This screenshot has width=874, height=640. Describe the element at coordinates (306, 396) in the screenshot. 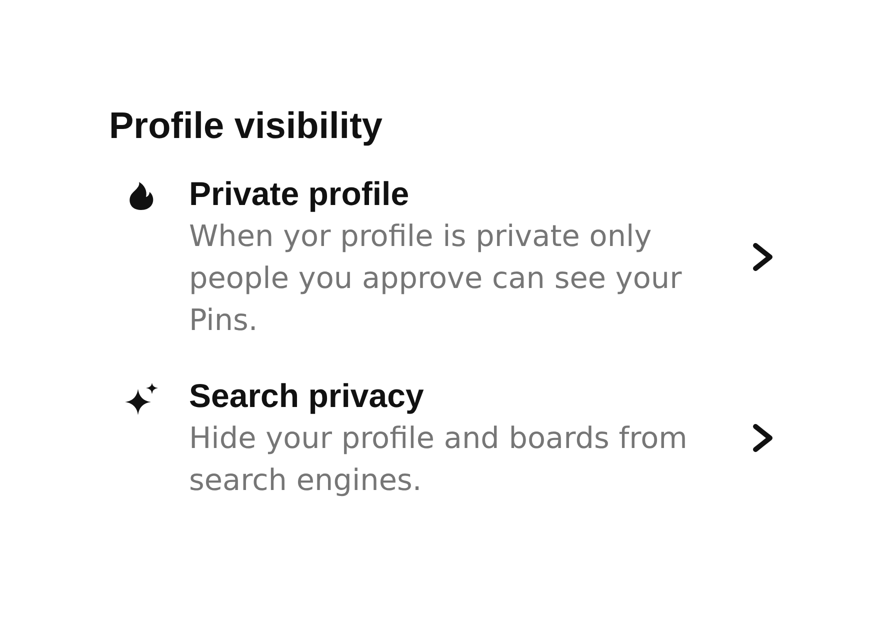

I see `setting-title: Search privacy` at that location.